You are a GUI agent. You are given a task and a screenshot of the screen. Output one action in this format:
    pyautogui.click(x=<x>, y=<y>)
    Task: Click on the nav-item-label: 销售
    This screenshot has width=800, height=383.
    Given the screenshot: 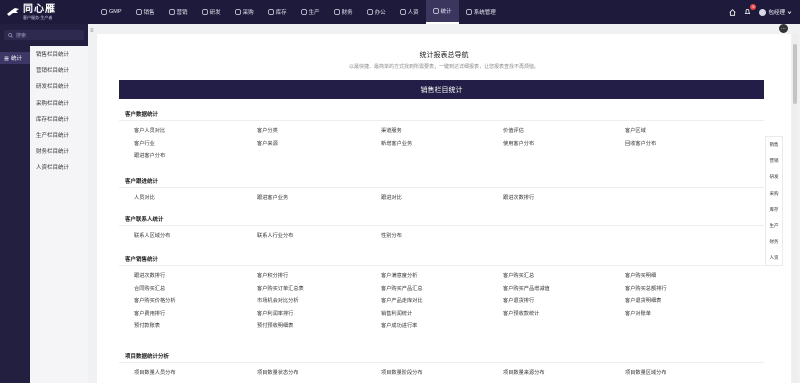 What is the action you would take?
    pyautogui.click(x=149, y=13)
    